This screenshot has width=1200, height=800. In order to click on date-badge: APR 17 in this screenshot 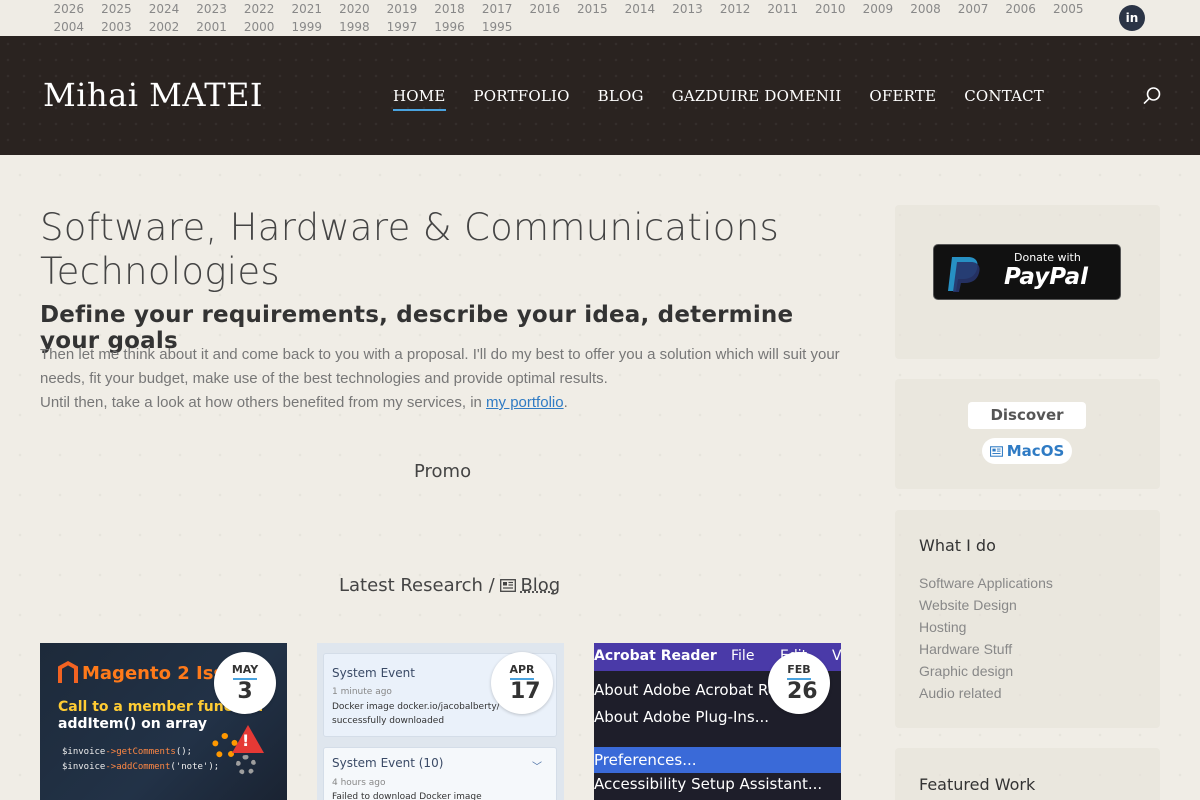, I will do `click(522, 683)`.